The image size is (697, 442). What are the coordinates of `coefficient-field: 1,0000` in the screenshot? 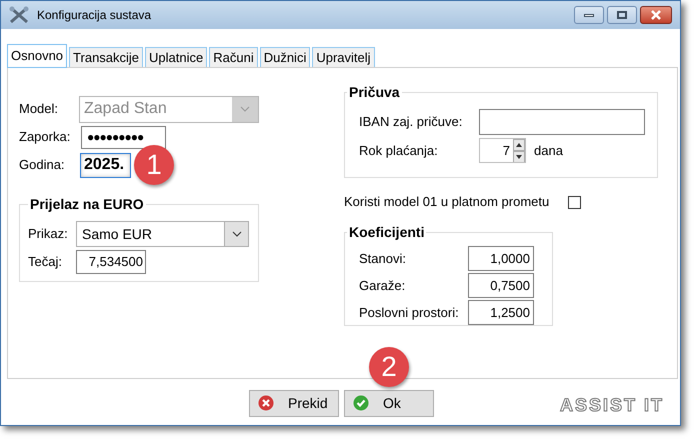 It's located at (501, 258).